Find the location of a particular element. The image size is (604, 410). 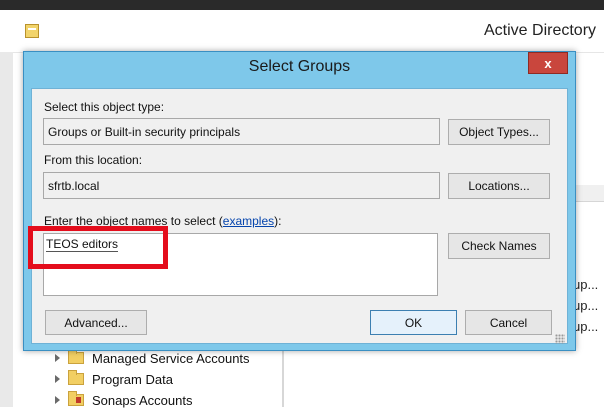

special-folder-icon is located at coordinates (76, 398).